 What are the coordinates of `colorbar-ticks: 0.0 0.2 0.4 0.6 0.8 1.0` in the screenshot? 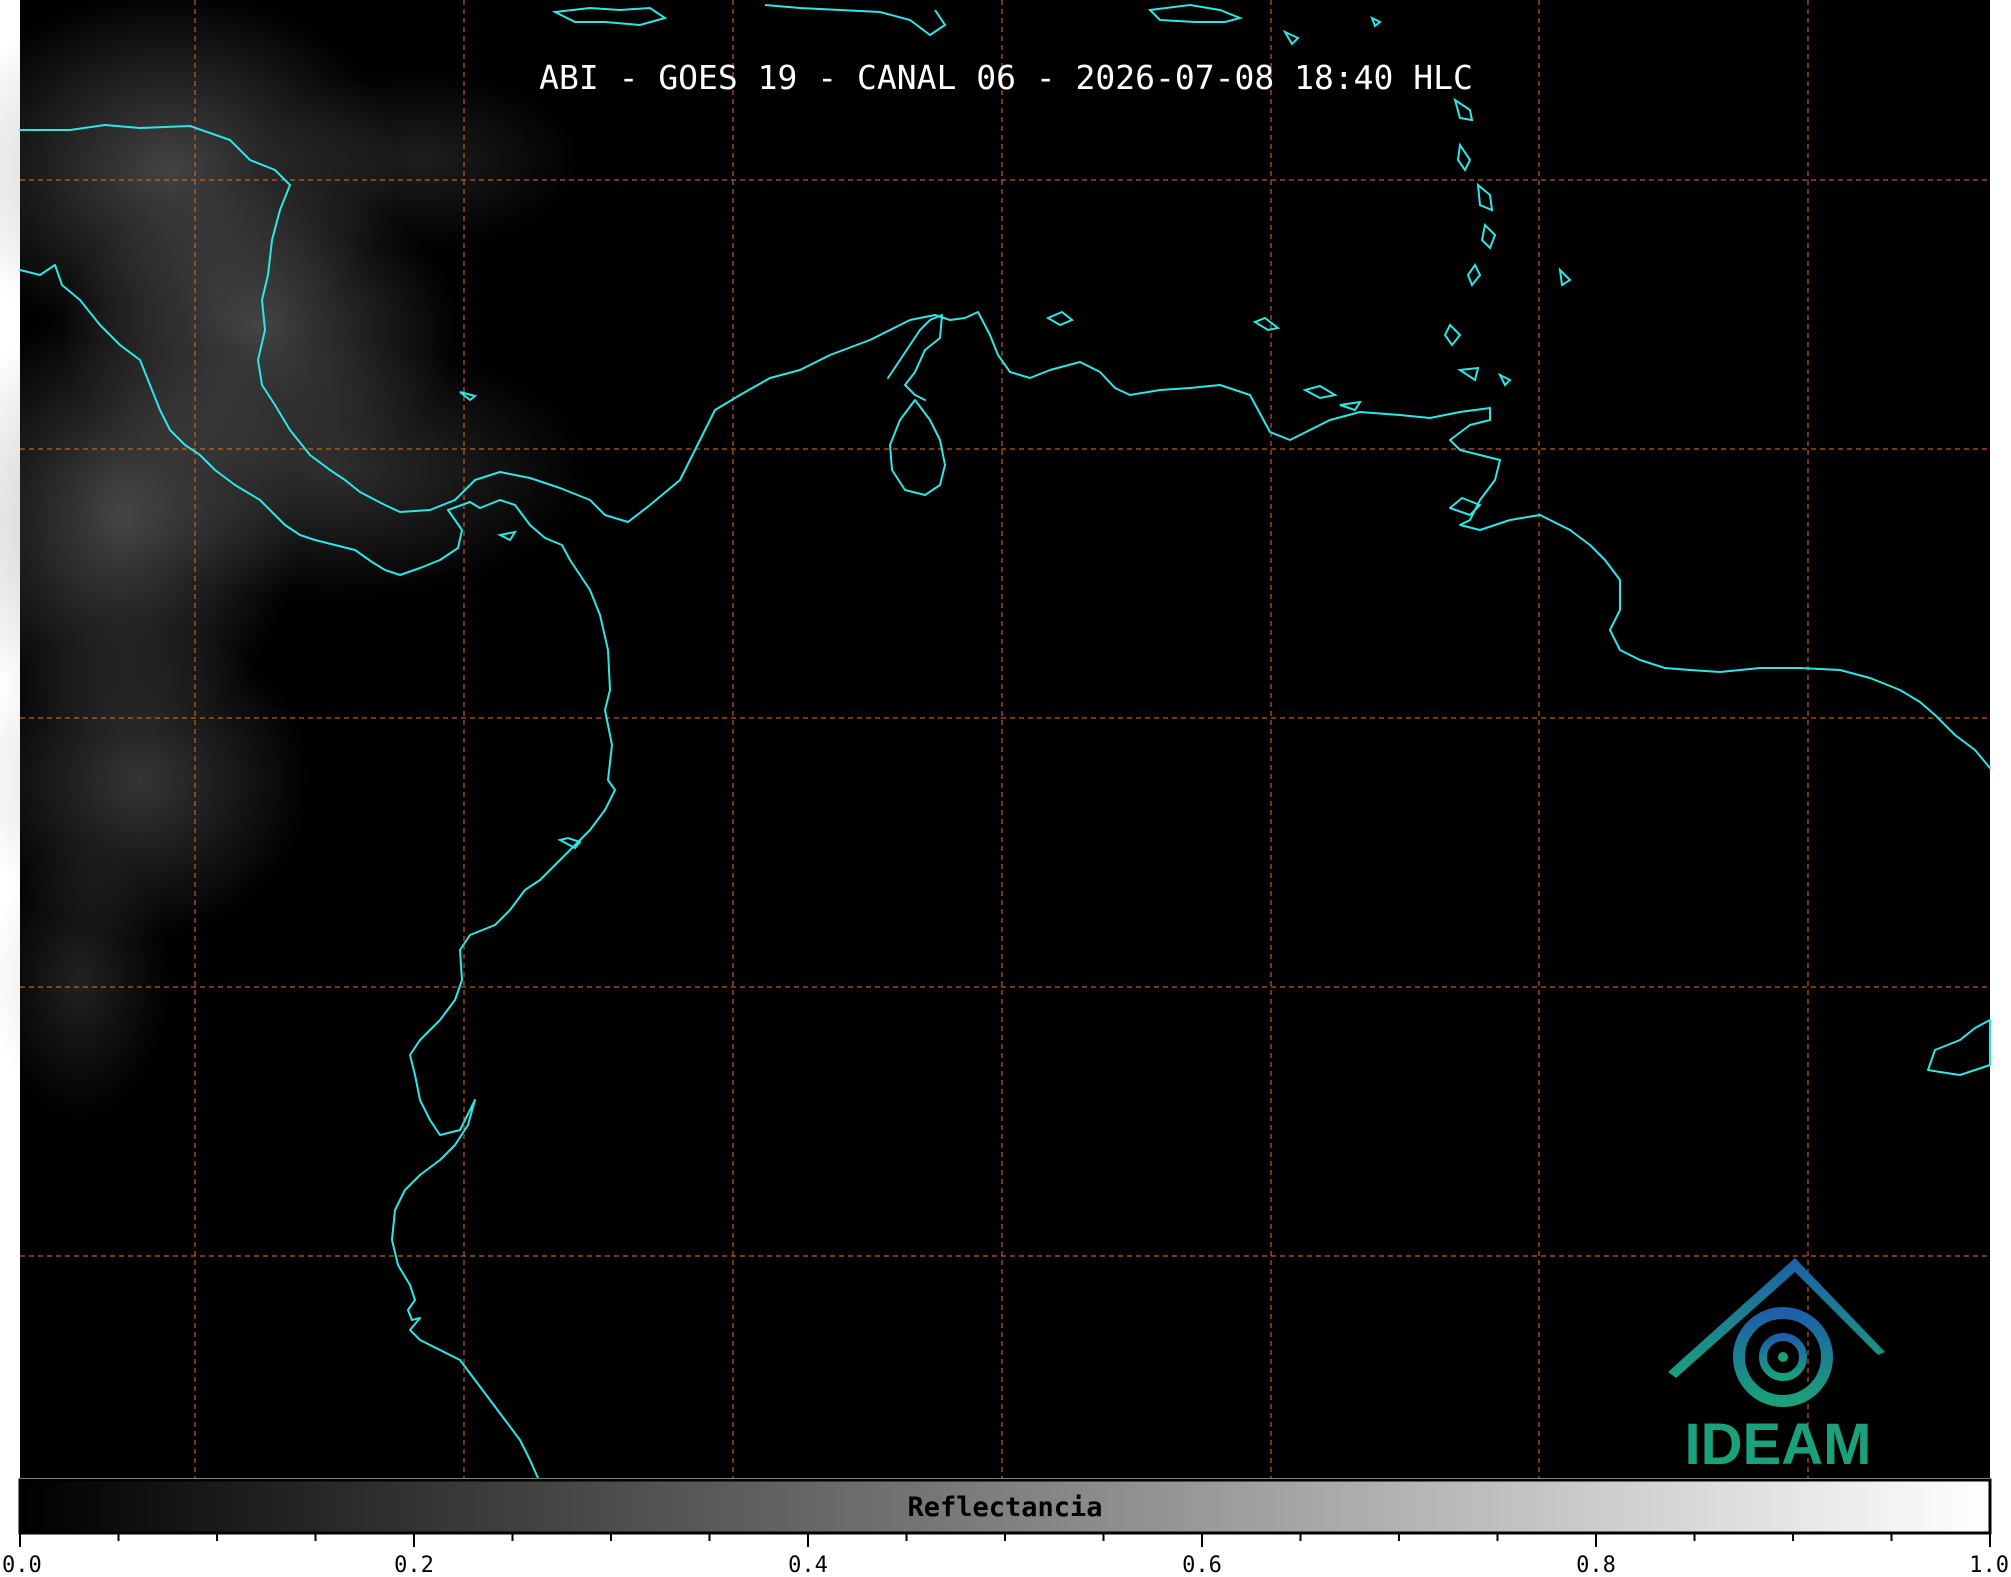 It's located at (1005, 1555).